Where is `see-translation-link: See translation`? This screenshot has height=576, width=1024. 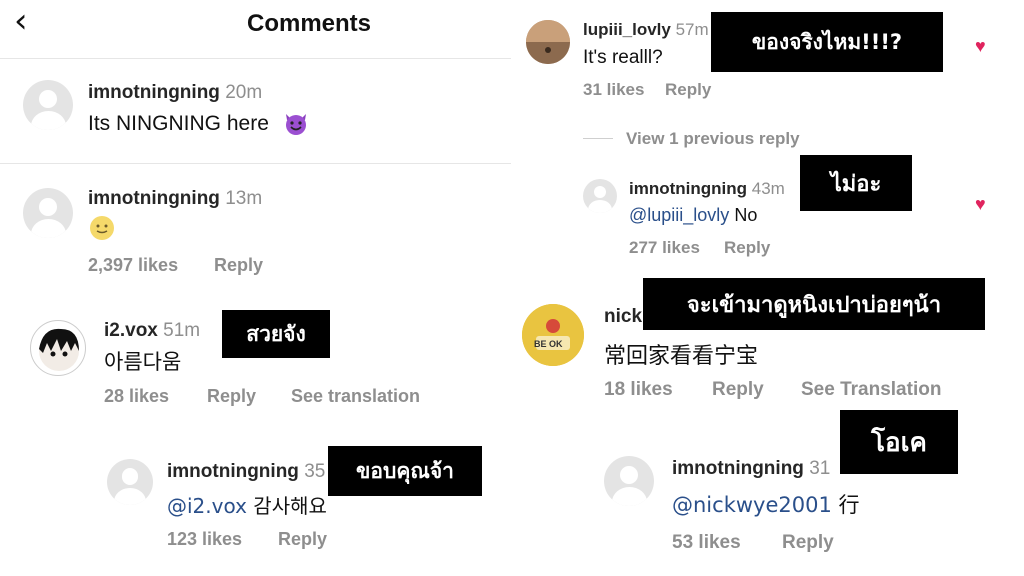
see-translation-link: See translation is located at coordinates (355, 396).